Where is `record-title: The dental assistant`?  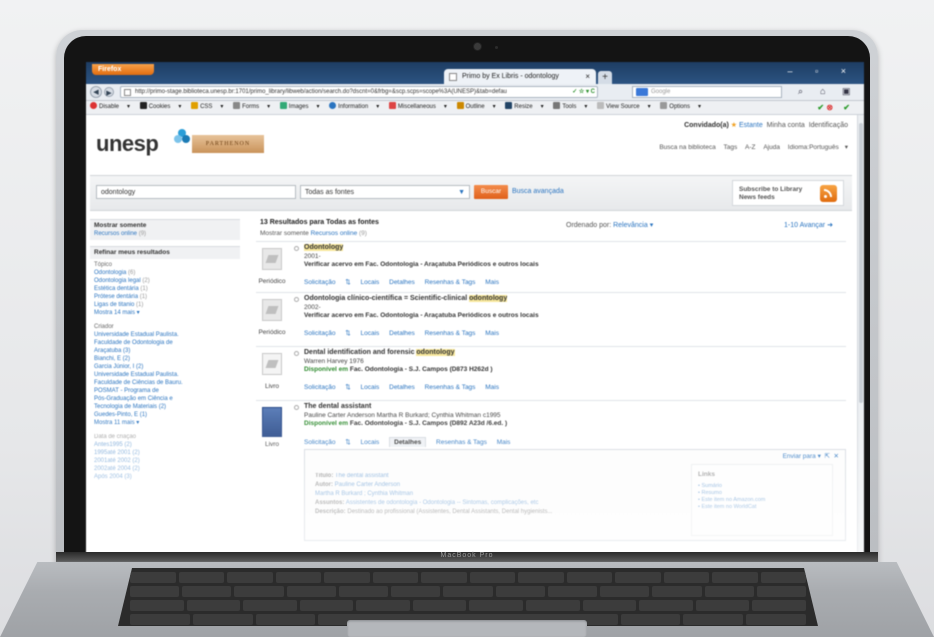 record-title: The dental assistant is located at coordinates (337, 406).